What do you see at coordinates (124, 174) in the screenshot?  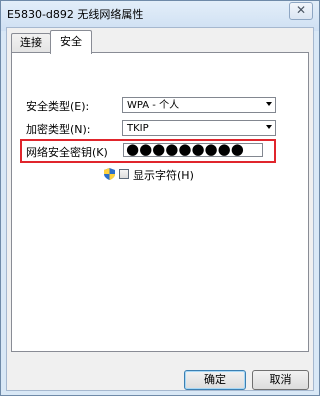 I see `show-characters-checkbox` at bounding box center [124, 174].